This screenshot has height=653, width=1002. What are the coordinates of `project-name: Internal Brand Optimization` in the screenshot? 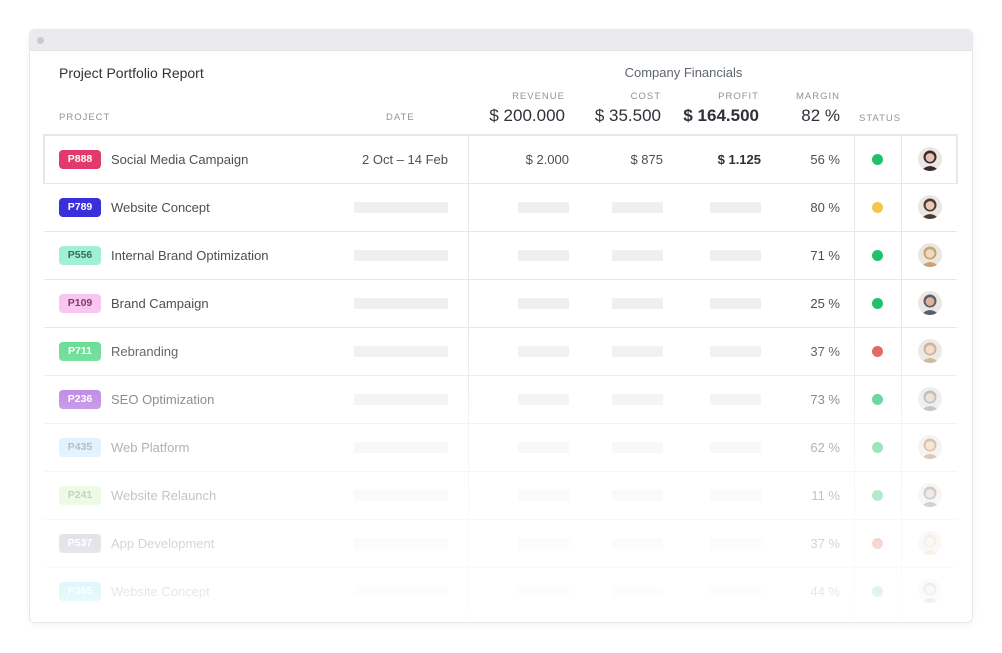 It's located at (190, 255).